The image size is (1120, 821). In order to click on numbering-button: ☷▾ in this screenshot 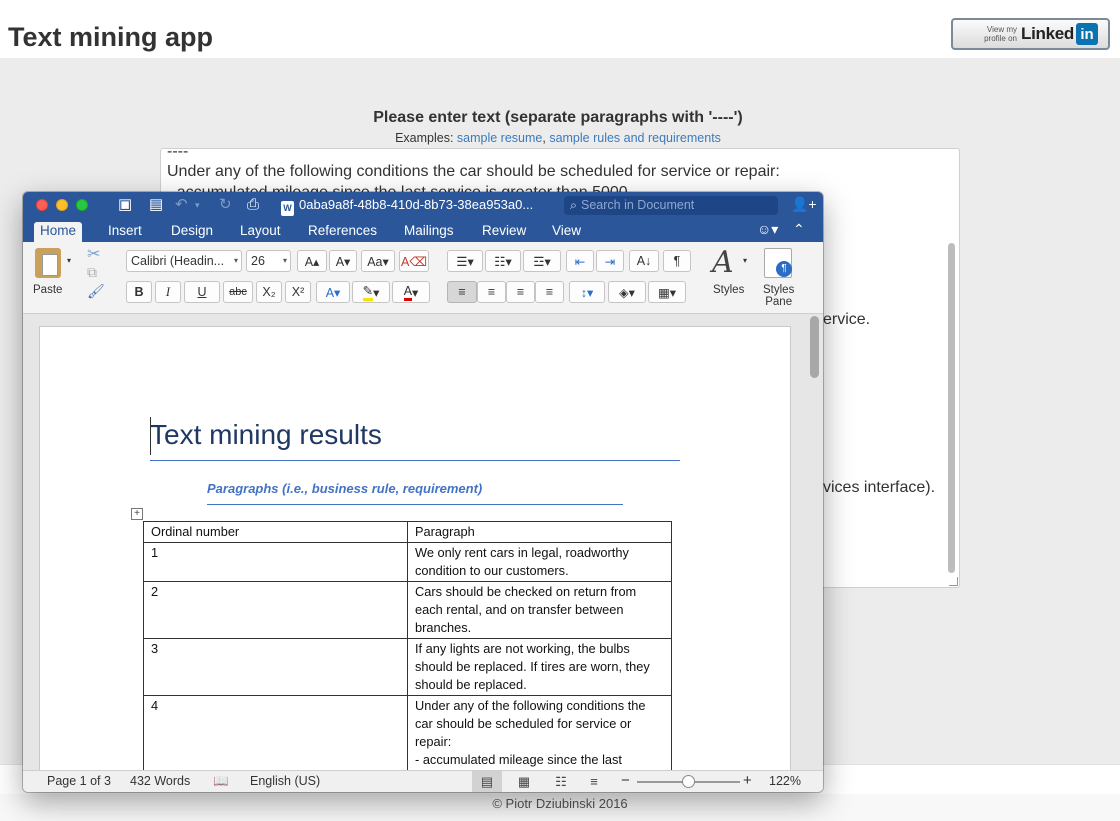, I will do `click(503, 261)`.